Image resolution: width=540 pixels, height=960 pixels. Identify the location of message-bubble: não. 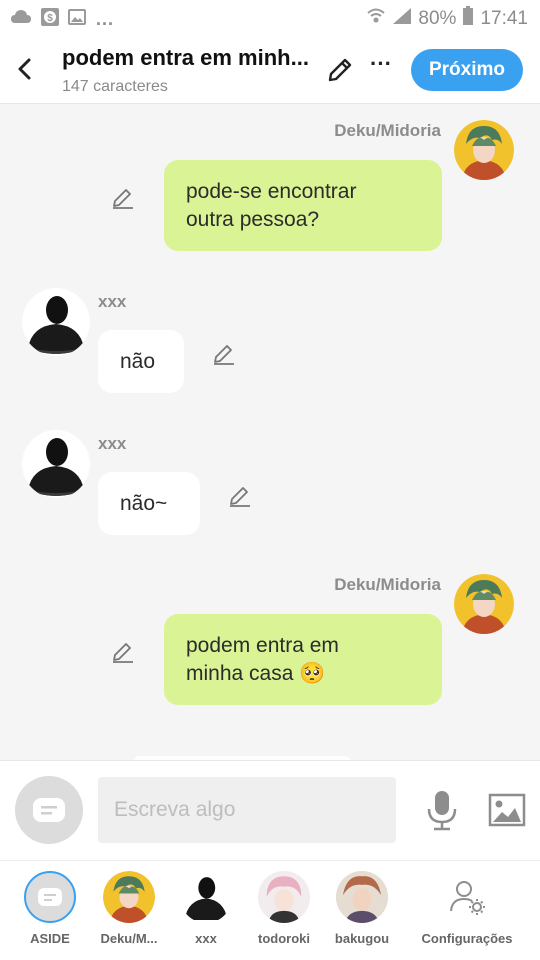
(141, 361).